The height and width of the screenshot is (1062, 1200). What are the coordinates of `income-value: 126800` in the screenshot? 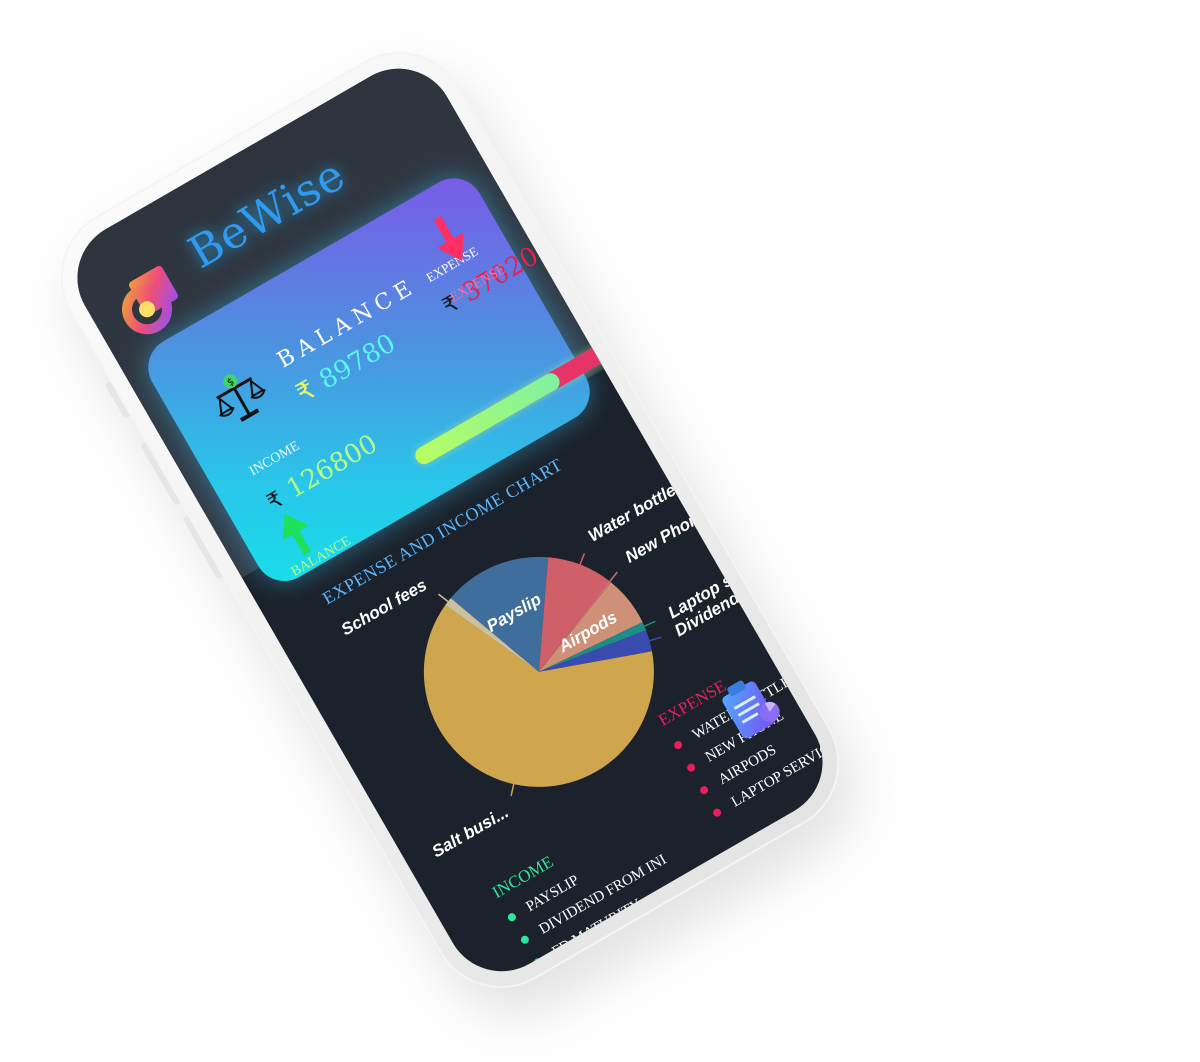 It's located at (332, 466).